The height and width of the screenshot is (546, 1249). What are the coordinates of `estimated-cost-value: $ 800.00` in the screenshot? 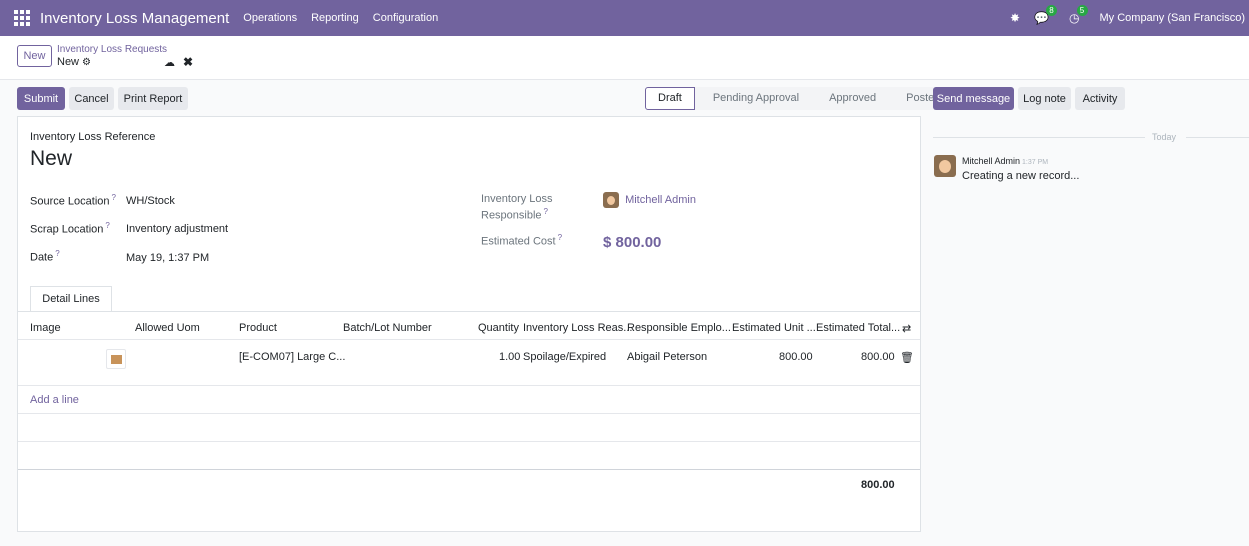 It's located at (632, 242).